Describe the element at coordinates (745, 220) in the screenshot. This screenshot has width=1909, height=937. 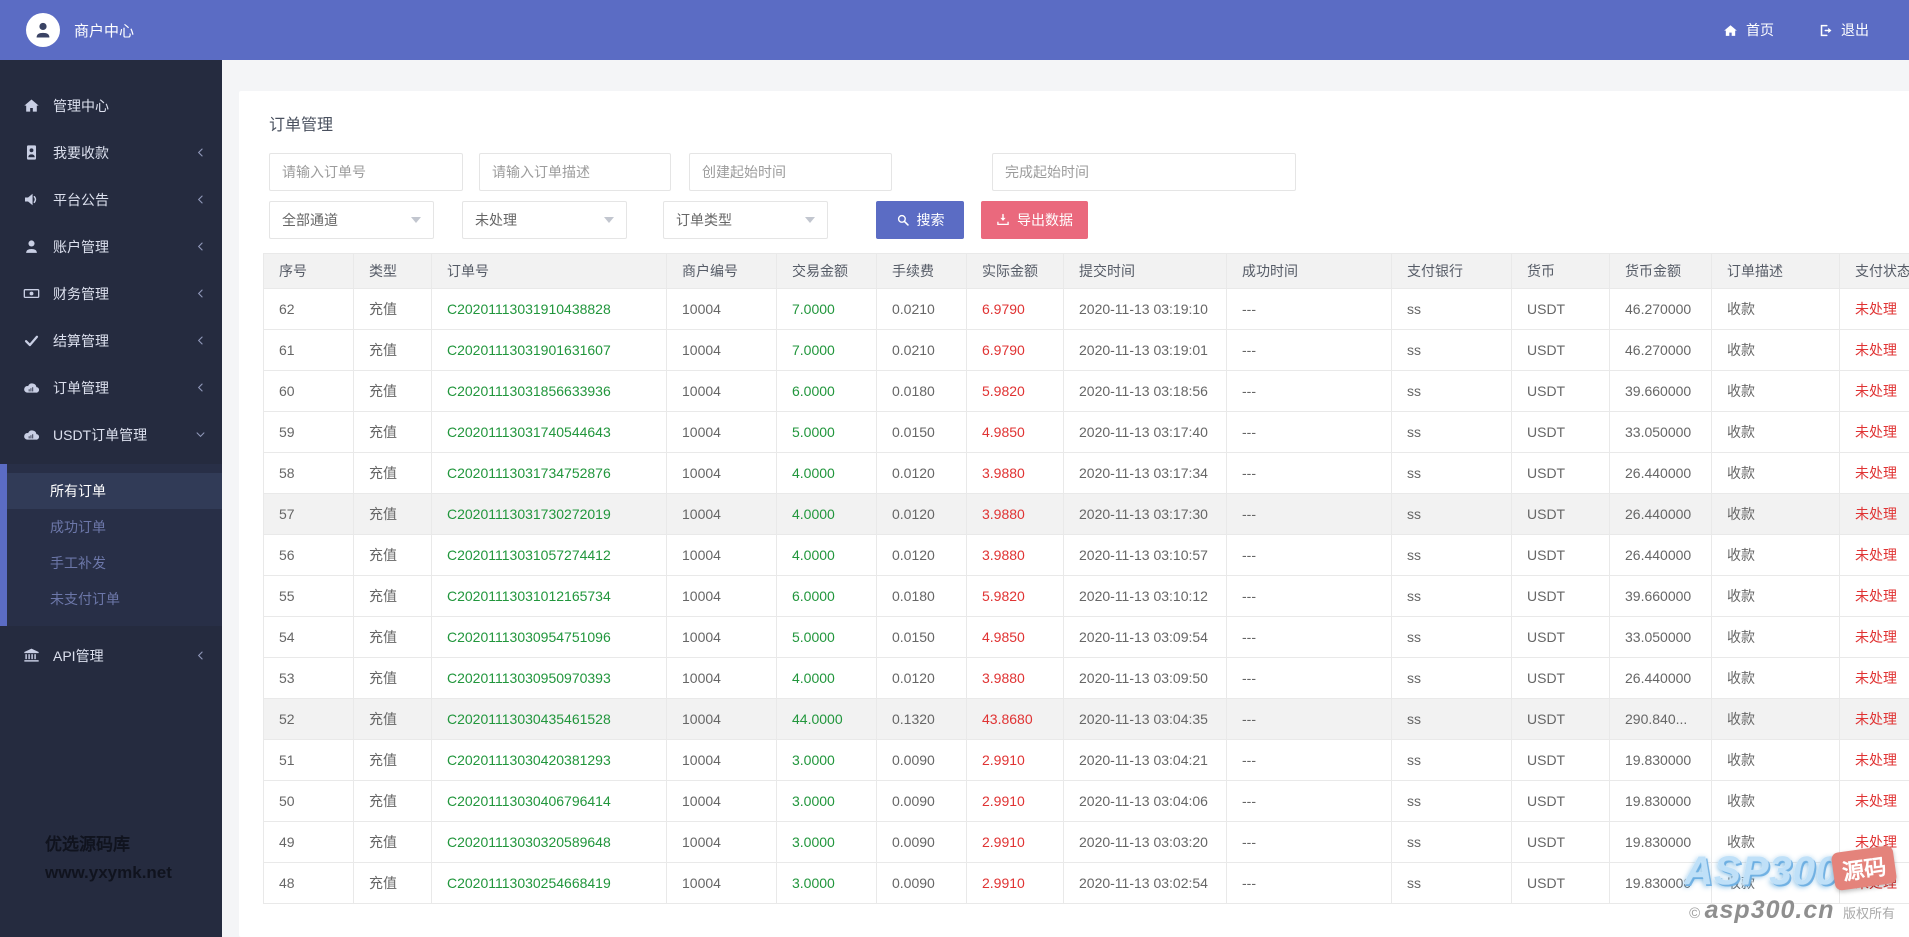
I see `order-type-select: 订单类型` at that location.